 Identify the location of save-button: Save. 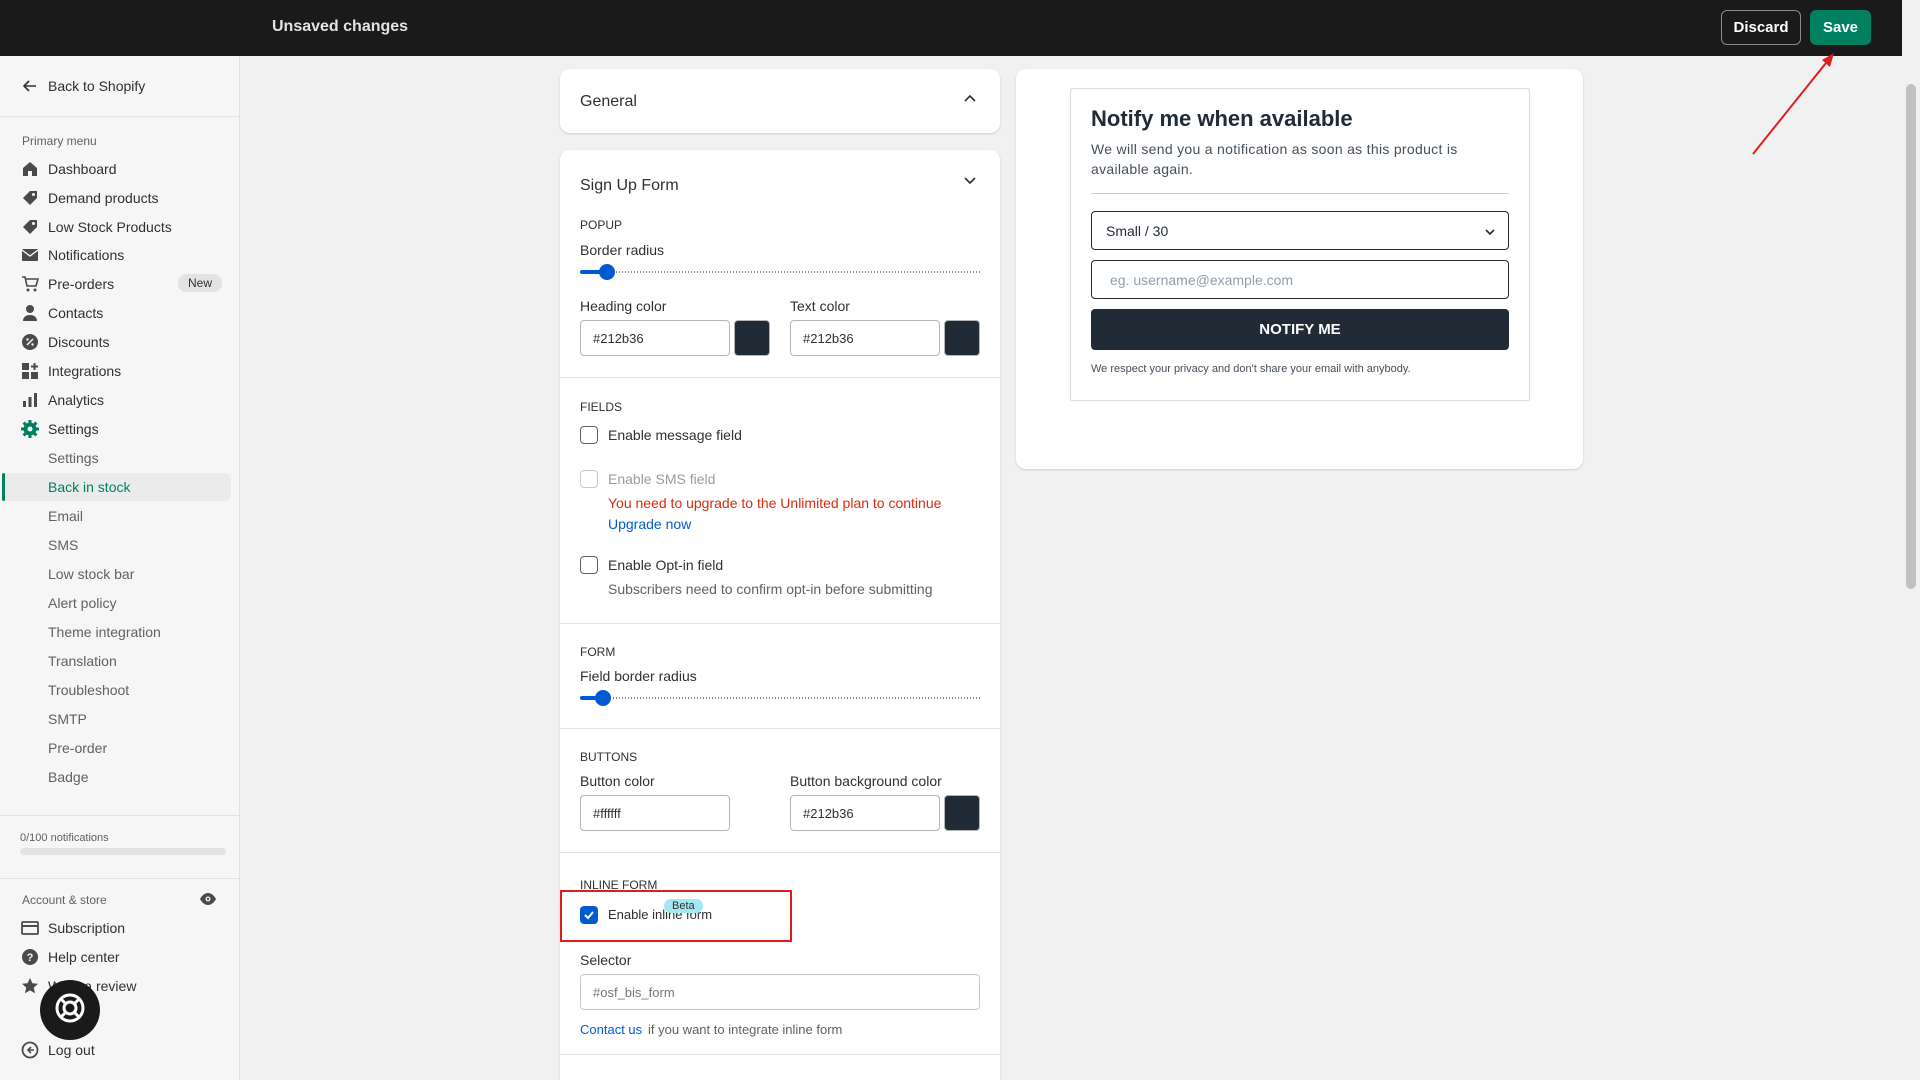
(1840, 27).